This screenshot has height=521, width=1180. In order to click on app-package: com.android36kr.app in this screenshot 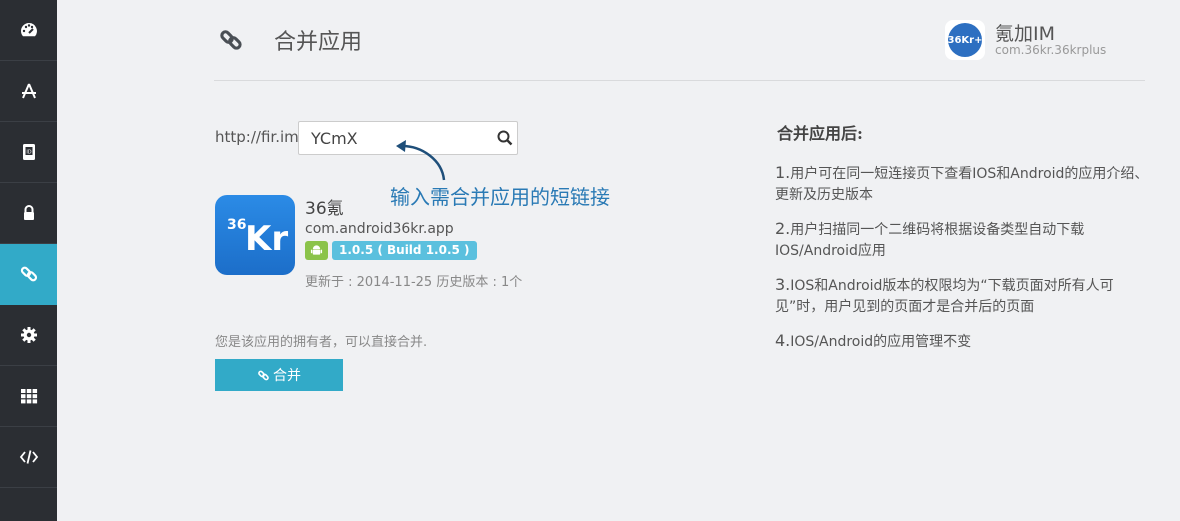, I will do `click(379, 229)`.